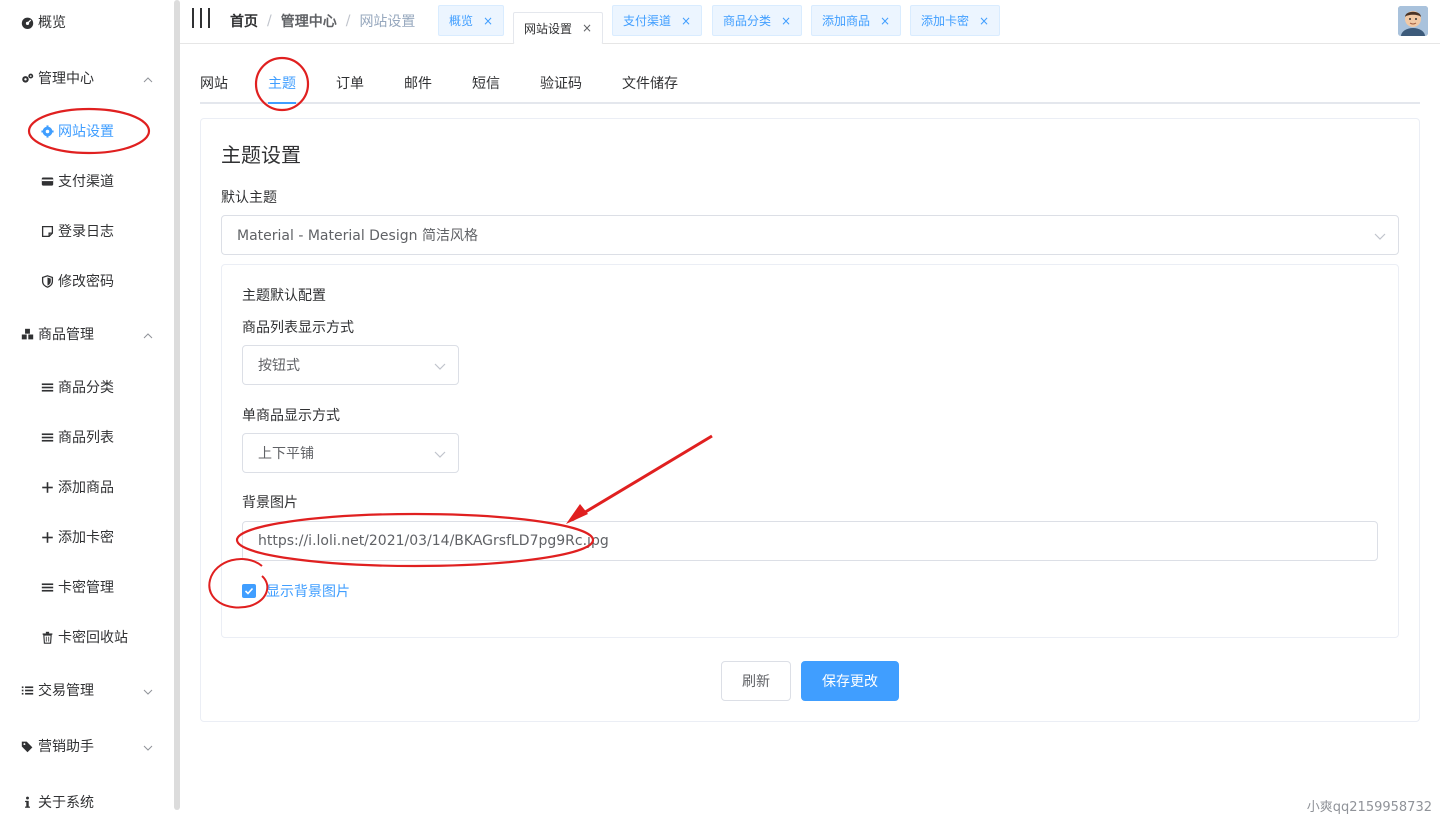  I want to click on sidebar-item-label: 管理中心, so click(66, 79).